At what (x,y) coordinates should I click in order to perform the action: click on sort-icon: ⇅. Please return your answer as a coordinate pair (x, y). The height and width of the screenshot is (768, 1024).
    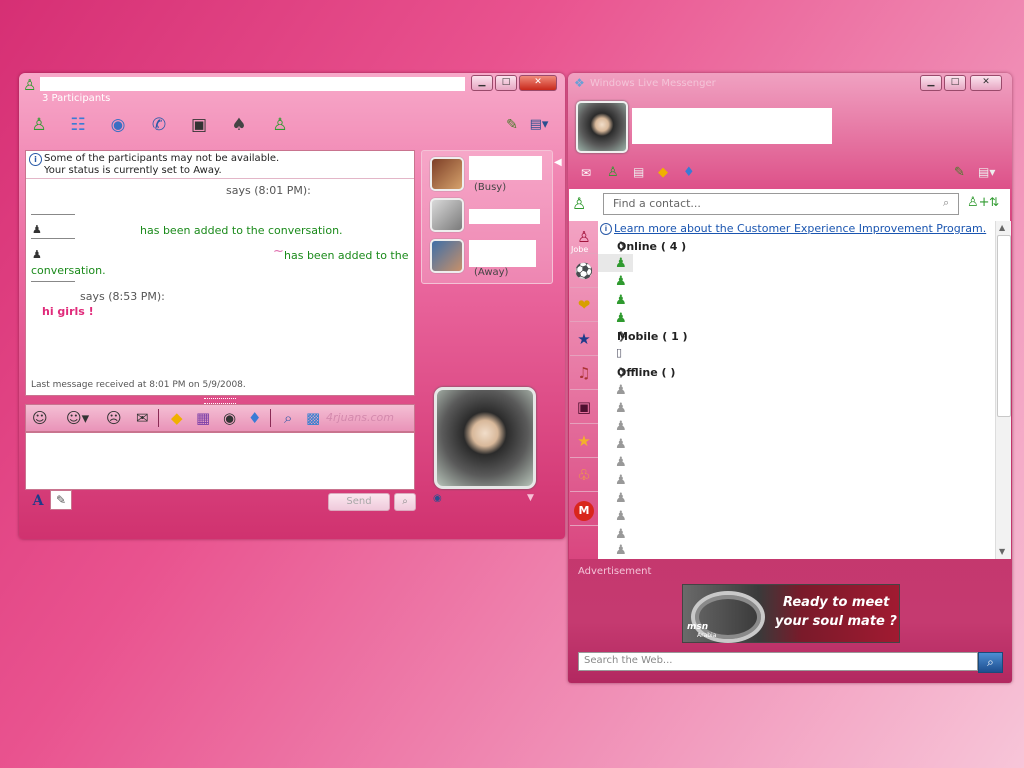
    Looking at the image, I should click on (994, 202).